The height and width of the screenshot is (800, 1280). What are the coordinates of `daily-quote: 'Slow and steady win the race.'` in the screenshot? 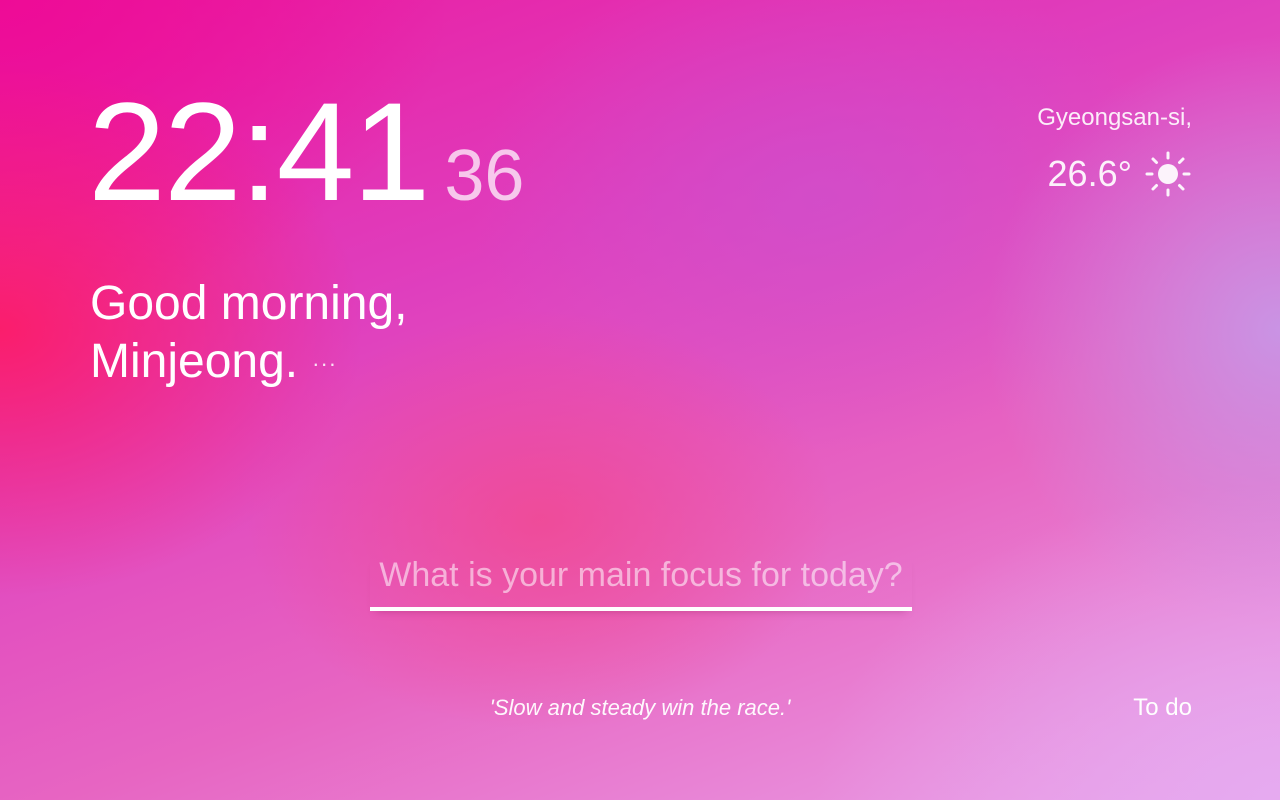 It's located at (640, 707).